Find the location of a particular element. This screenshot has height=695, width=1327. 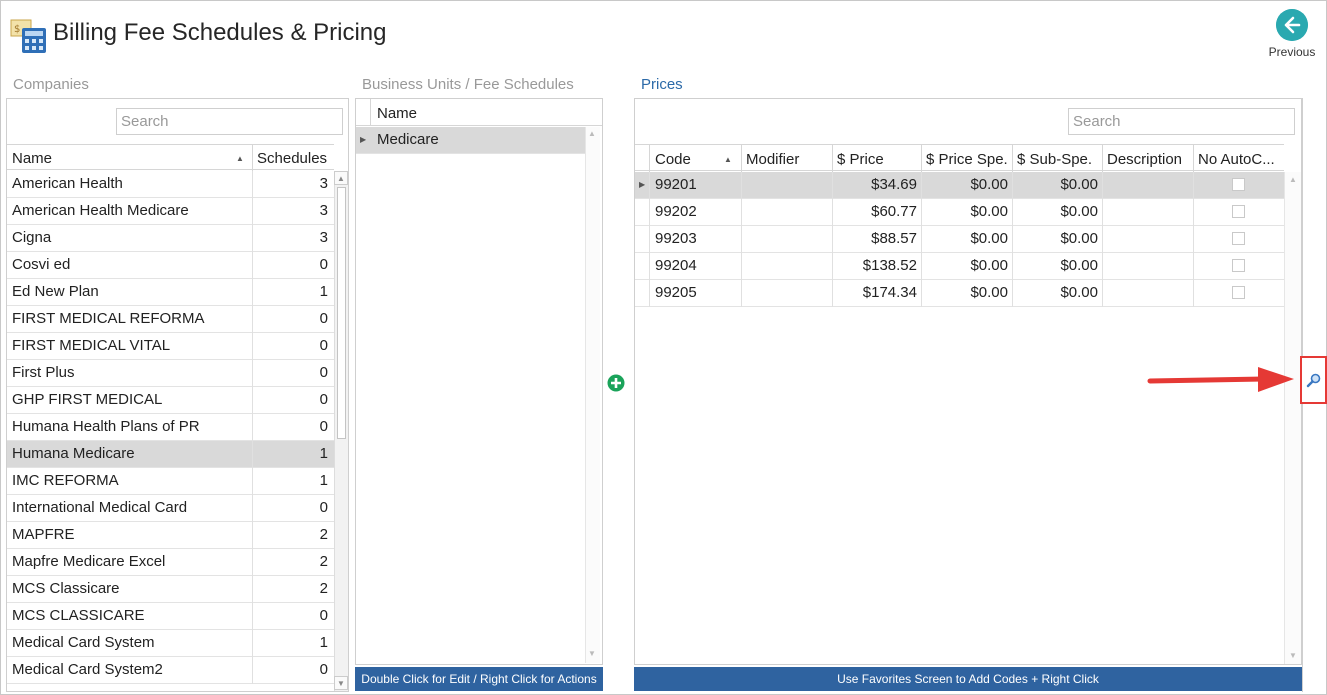

companies-scrollbar: ▲ ▼ is located at coordinates (341, 431).